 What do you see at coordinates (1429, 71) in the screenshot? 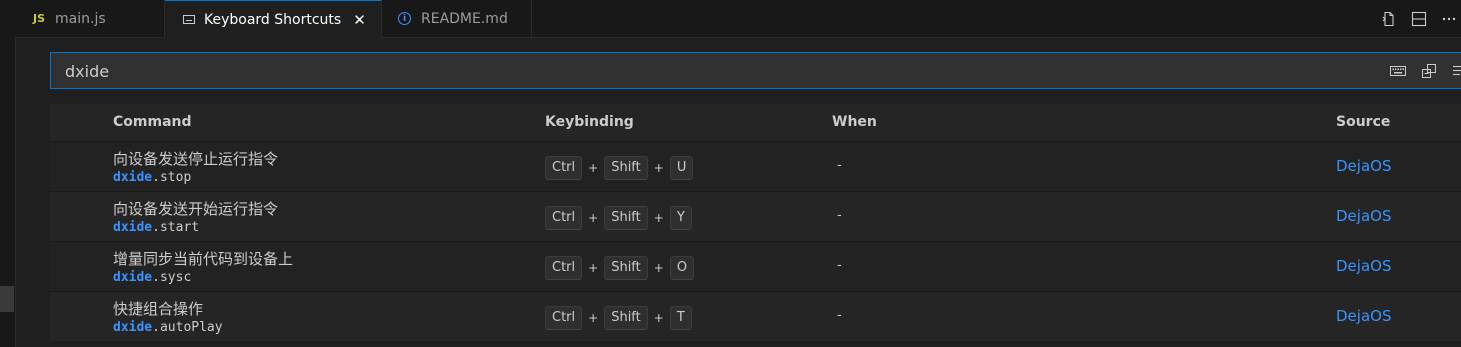
I see `sort-by-precedence-icon` at bounding box center [1429, 71].